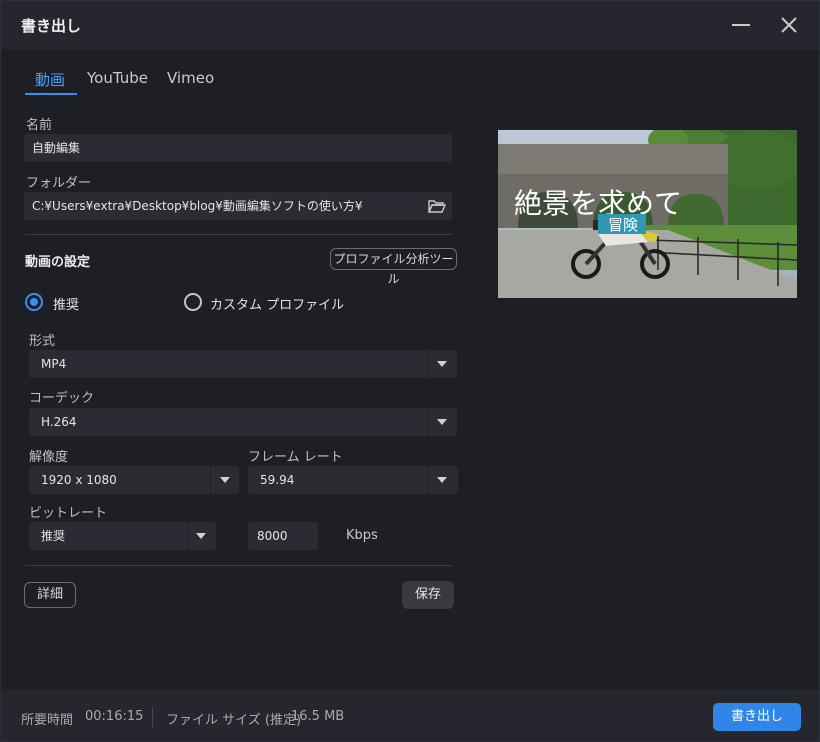 The width and height of the screenshot is (820, 742). Describe the element at coordinates (234, 720) in the screenshot. I see `size-label: ファイル サイズ (推定)` at that location.